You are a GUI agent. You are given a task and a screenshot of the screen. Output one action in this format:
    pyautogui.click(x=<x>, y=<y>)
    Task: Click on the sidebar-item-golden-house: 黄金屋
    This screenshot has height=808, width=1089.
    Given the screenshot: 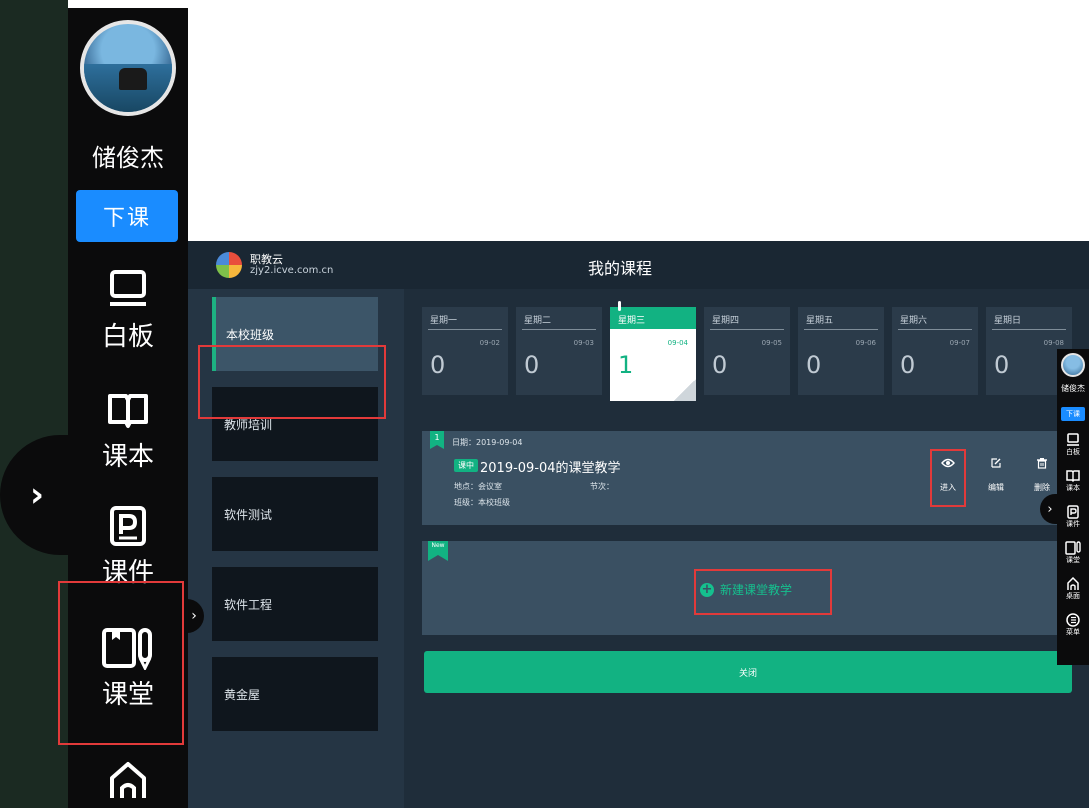 What is the action you would take?
    pyautogui.click(x=295, y=694)
    